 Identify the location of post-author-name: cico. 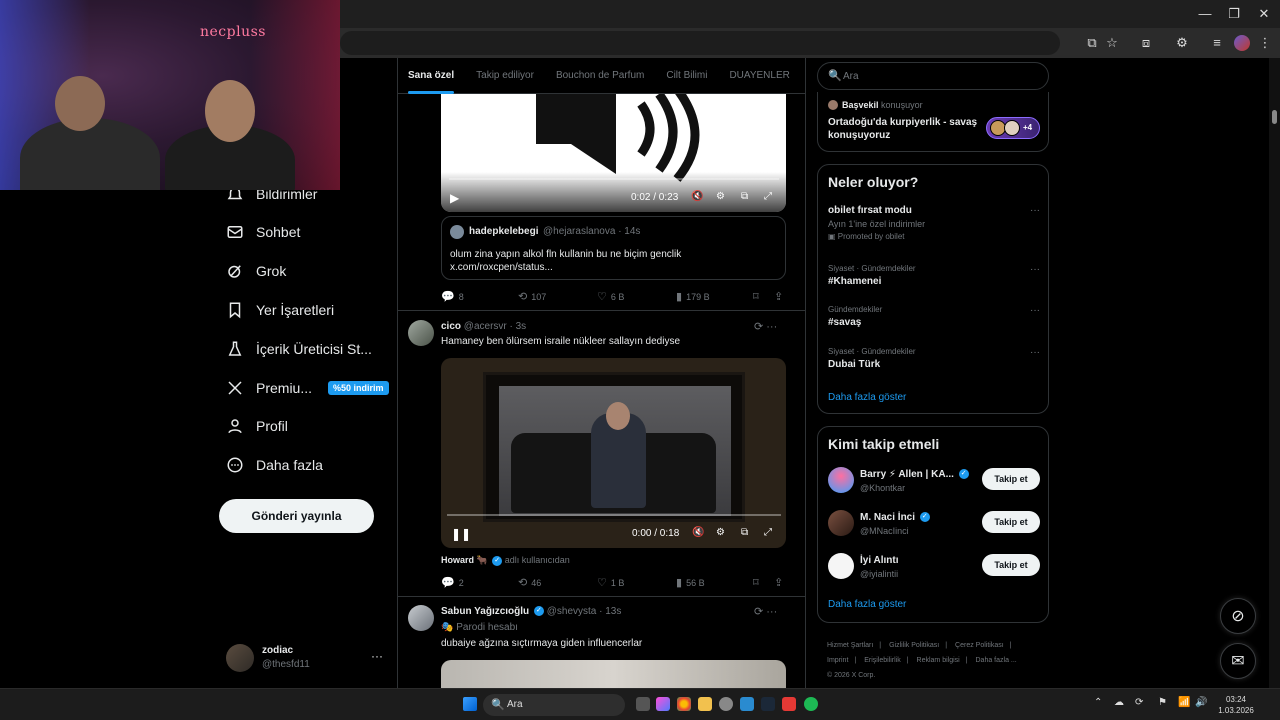
(451, 326).